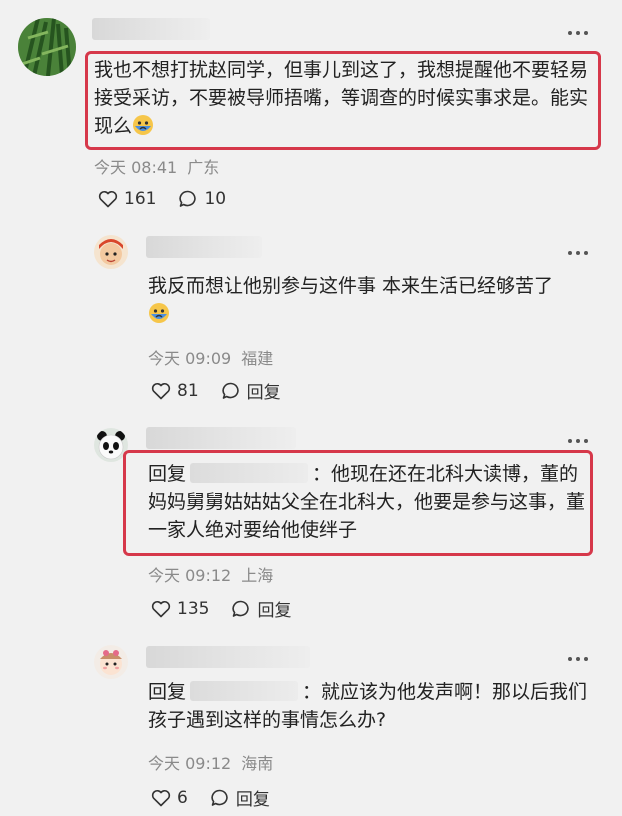 This screenshot has width=622, height=816. I want to click on comment-meta: 今天 09:12 海南, so click(210, 762).